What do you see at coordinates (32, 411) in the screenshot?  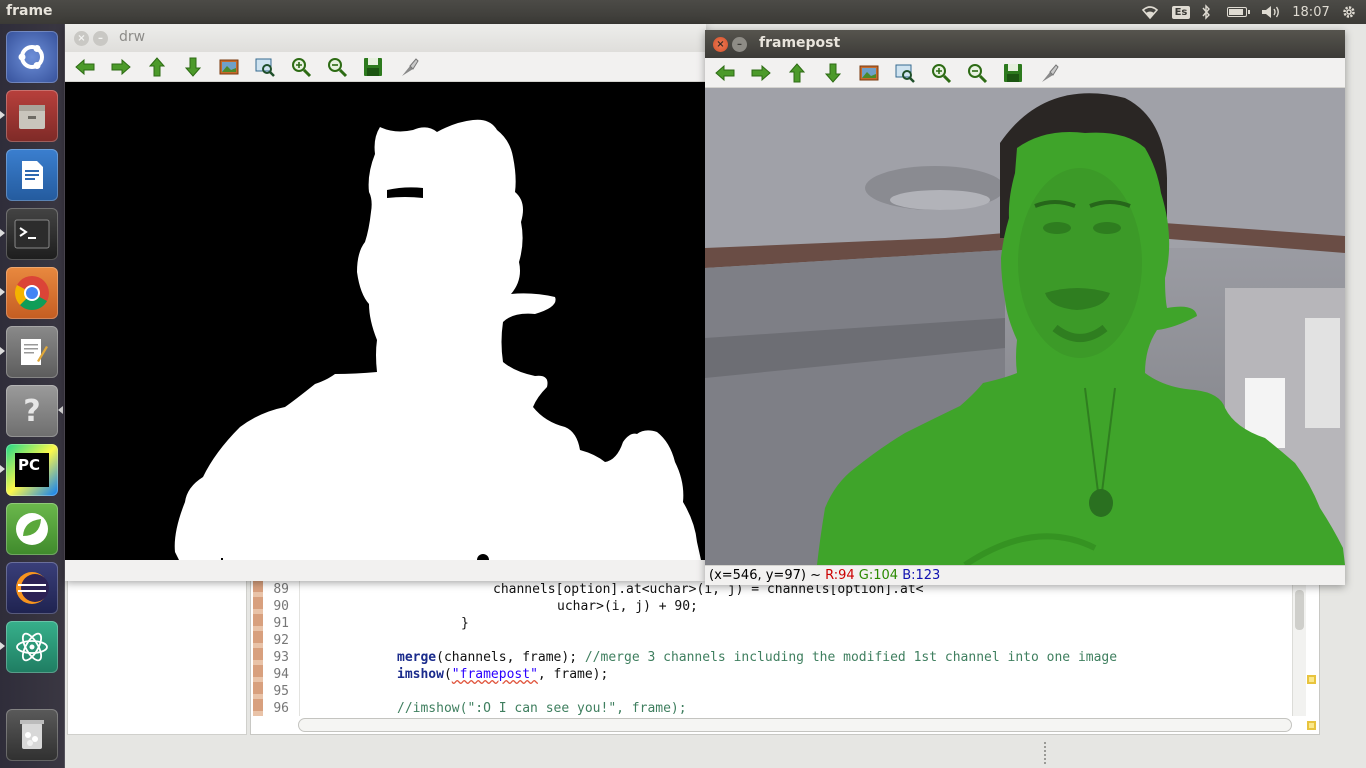 I see `help-icon: ?` at bounding box center [32, 411].